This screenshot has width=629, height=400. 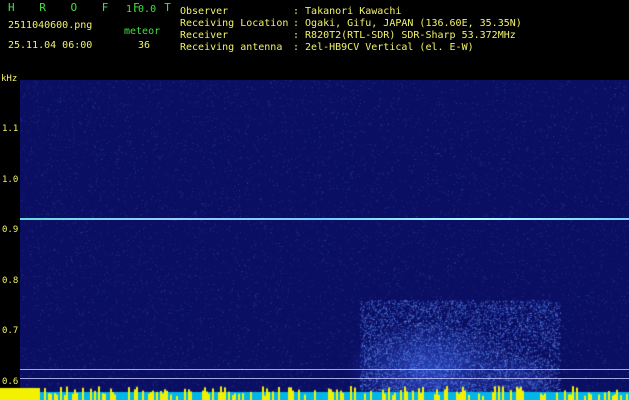 What do you see at coordinates (314, 392) in the screenshot?
I see `signal-level-bar` at bounding box center [314, 392].